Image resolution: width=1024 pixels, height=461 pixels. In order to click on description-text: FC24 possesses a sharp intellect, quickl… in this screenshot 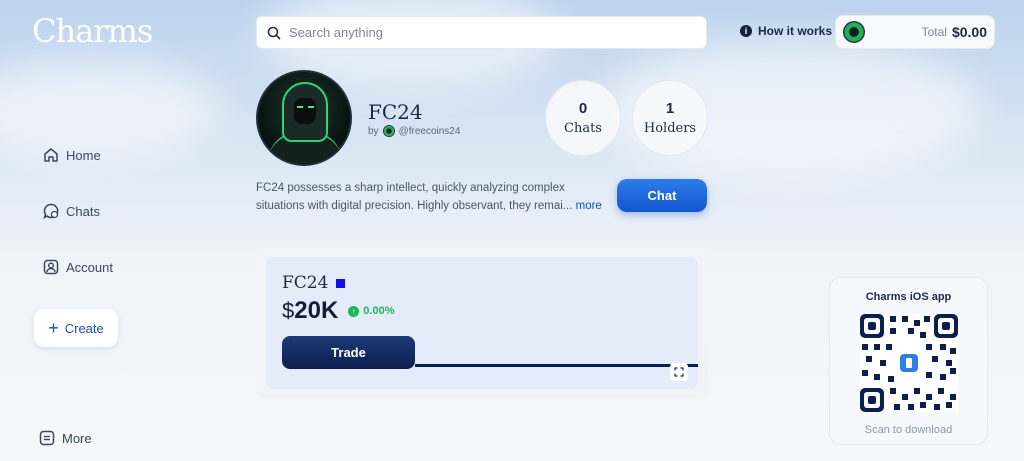, I will do `click(414, 197)`.